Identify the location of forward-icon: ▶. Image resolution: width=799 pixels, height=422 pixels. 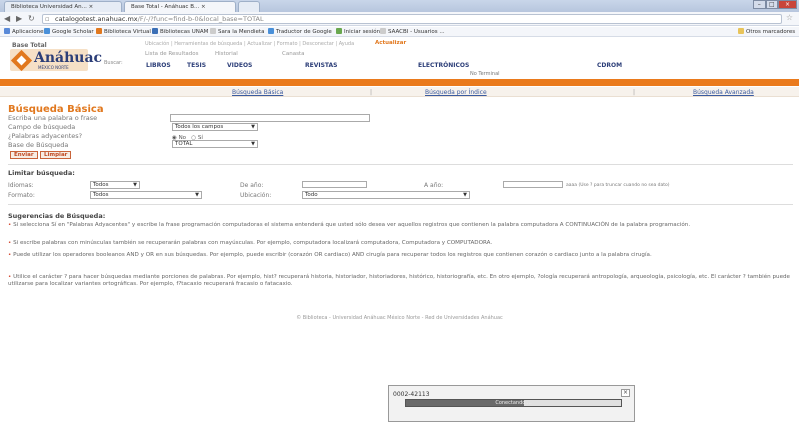
(19, 18).